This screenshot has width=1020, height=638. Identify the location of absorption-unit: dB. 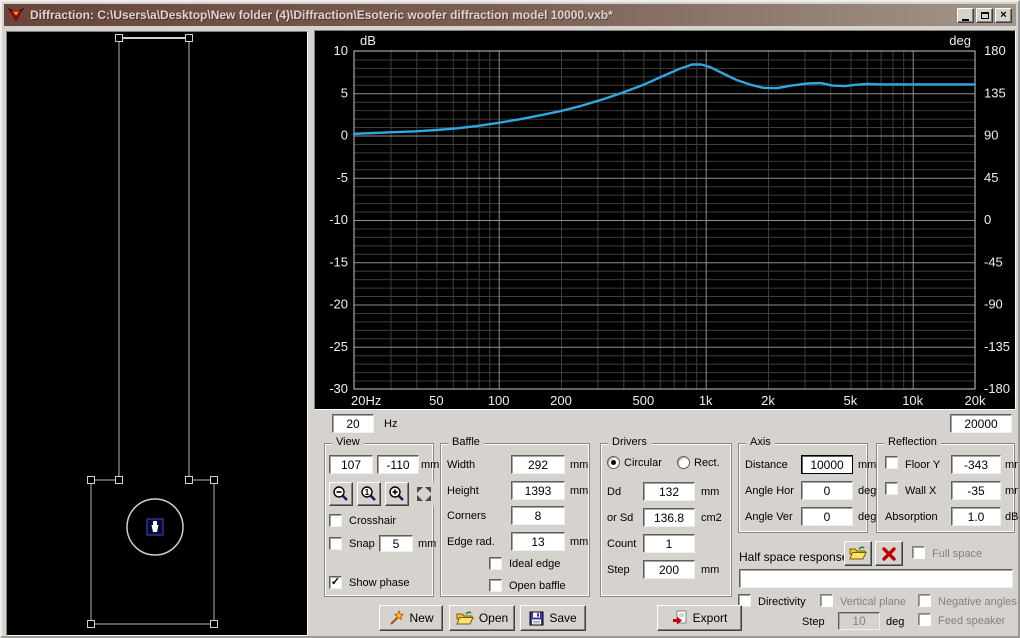
(1012, 517).